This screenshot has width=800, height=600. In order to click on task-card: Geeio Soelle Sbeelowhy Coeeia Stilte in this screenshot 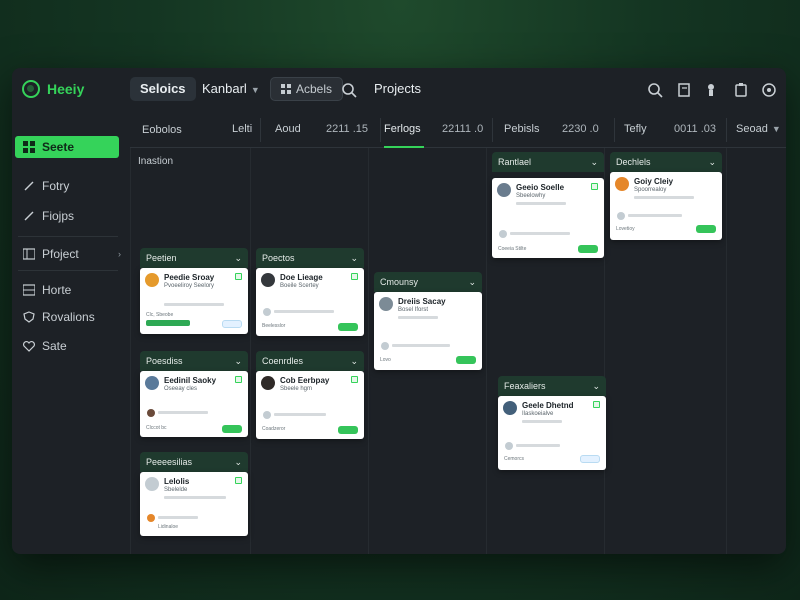, I will do `click(548, 218)`.